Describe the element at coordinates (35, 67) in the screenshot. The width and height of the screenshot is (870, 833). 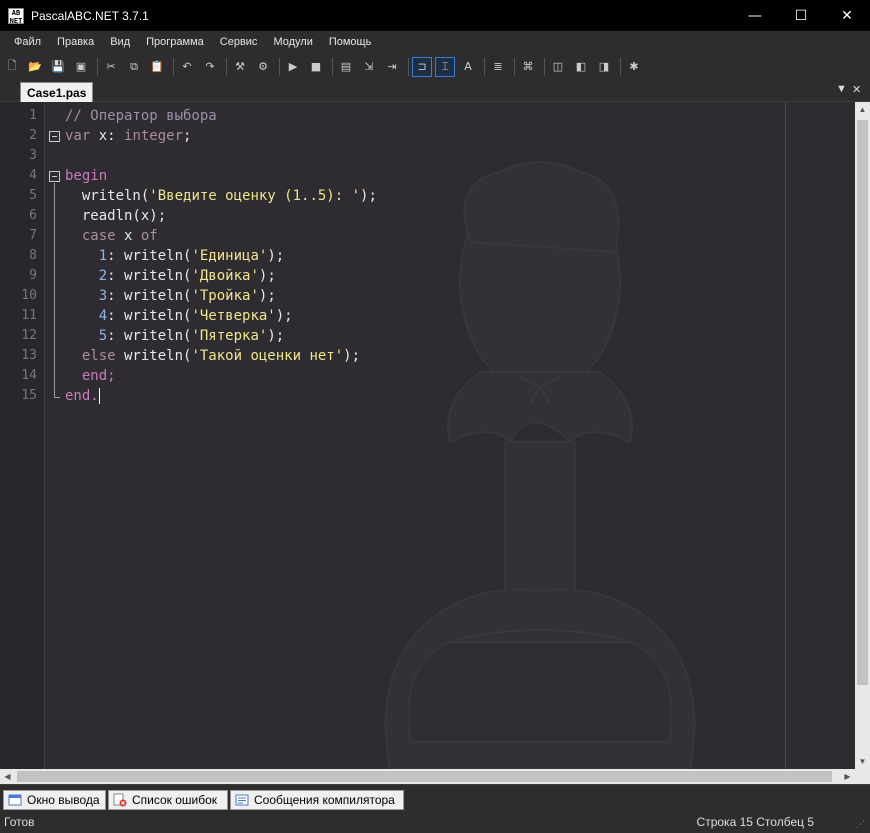
I see `open-file-icon: 📂` at that location.